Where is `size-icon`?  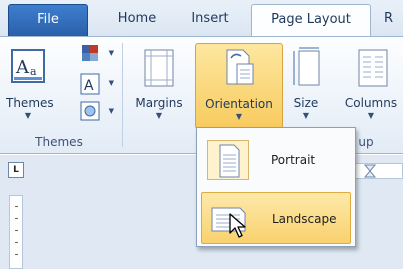 size-icon is located at coordinates (306, 66).